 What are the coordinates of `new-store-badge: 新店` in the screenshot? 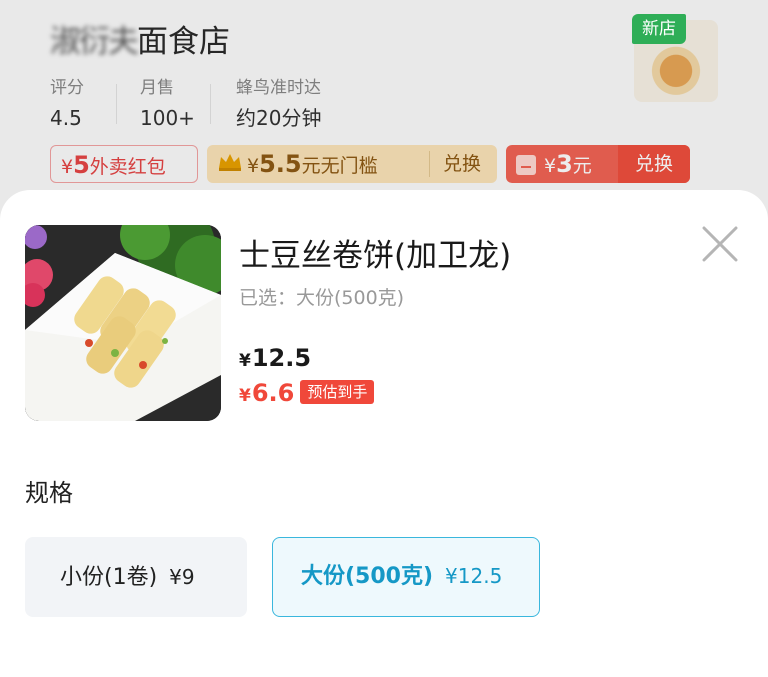 It's located at (659, 29).